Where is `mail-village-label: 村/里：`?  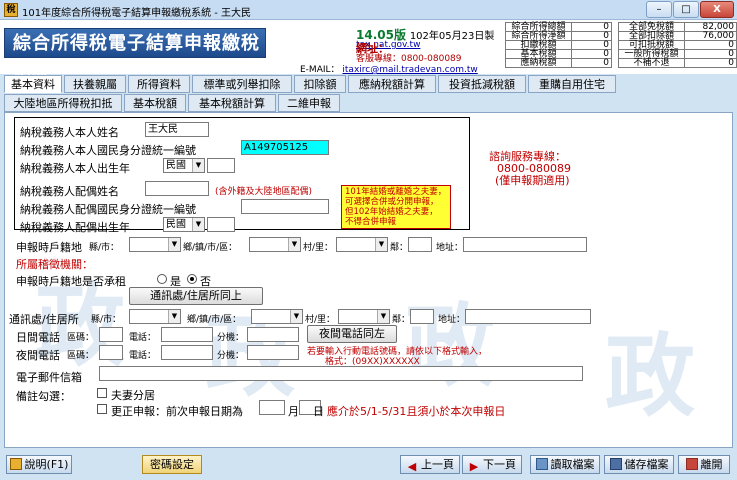 mail-village-label: 村/里： is located at coordinates (320, 320).